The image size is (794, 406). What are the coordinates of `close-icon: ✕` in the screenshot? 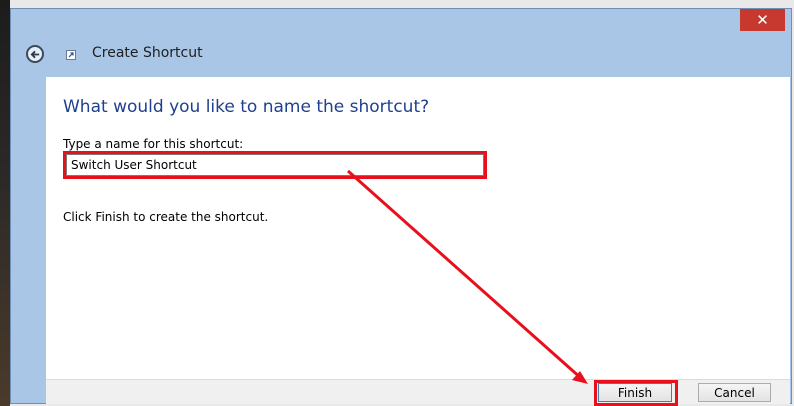 It's located at (762, 20).